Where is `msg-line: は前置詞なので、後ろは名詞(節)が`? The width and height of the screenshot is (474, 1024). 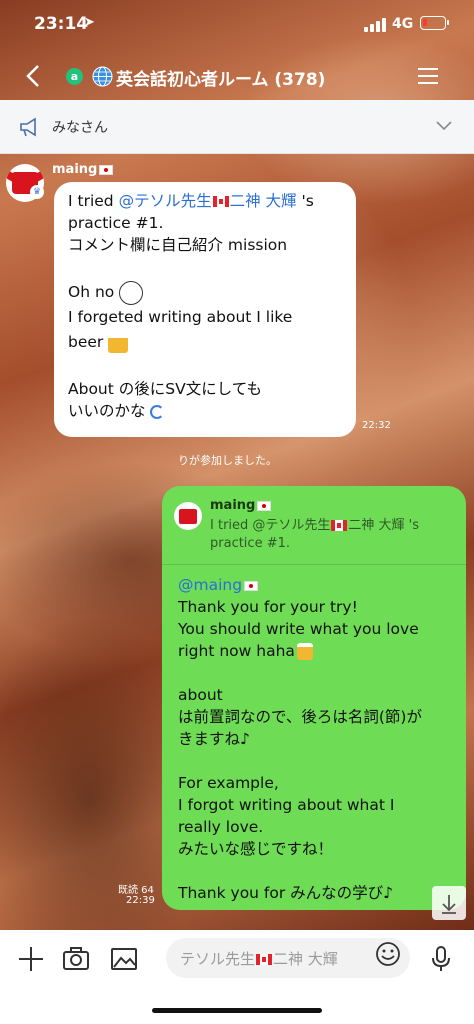
msg-line: は前置詞なので、後ろは名詞(節)が is located at coordinates (300, 717).